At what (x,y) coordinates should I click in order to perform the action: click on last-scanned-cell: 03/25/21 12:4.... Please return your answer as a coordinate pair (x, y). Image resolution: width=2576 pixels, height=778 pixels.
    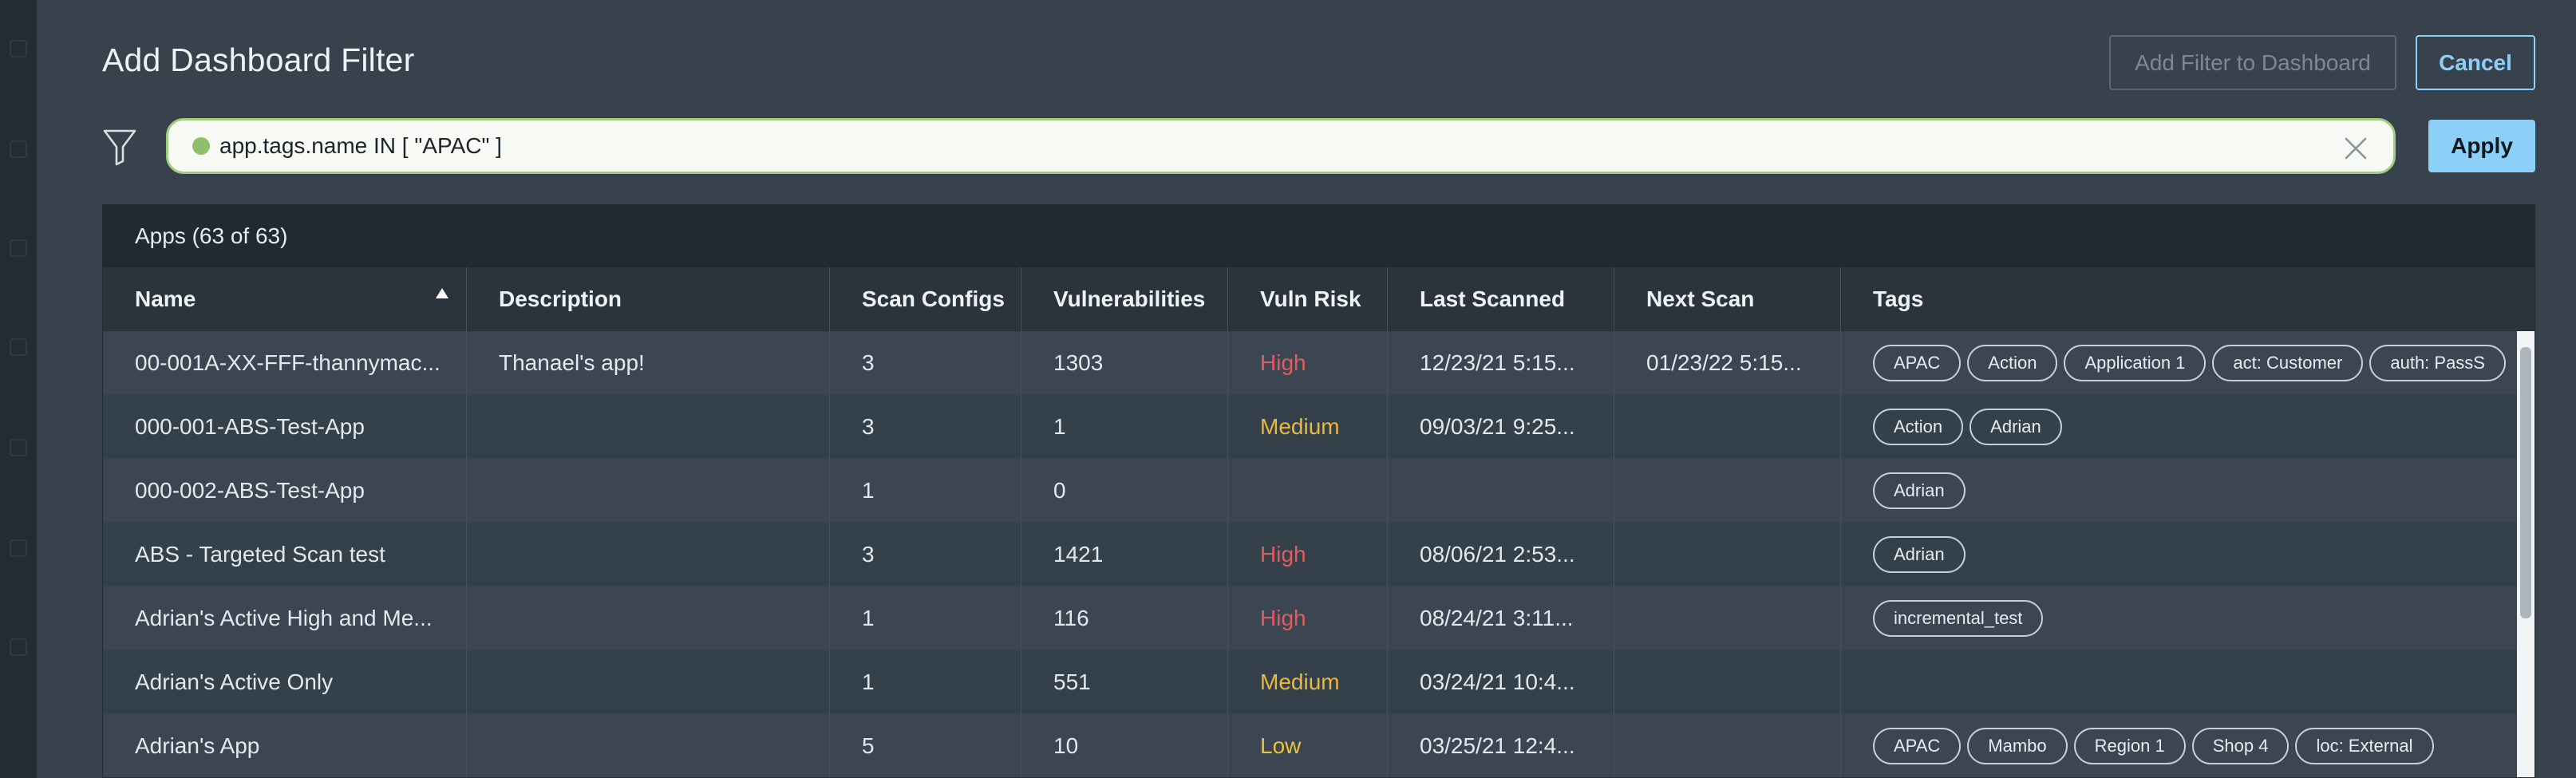
    Looking at the image, I should click on (1501, 745).